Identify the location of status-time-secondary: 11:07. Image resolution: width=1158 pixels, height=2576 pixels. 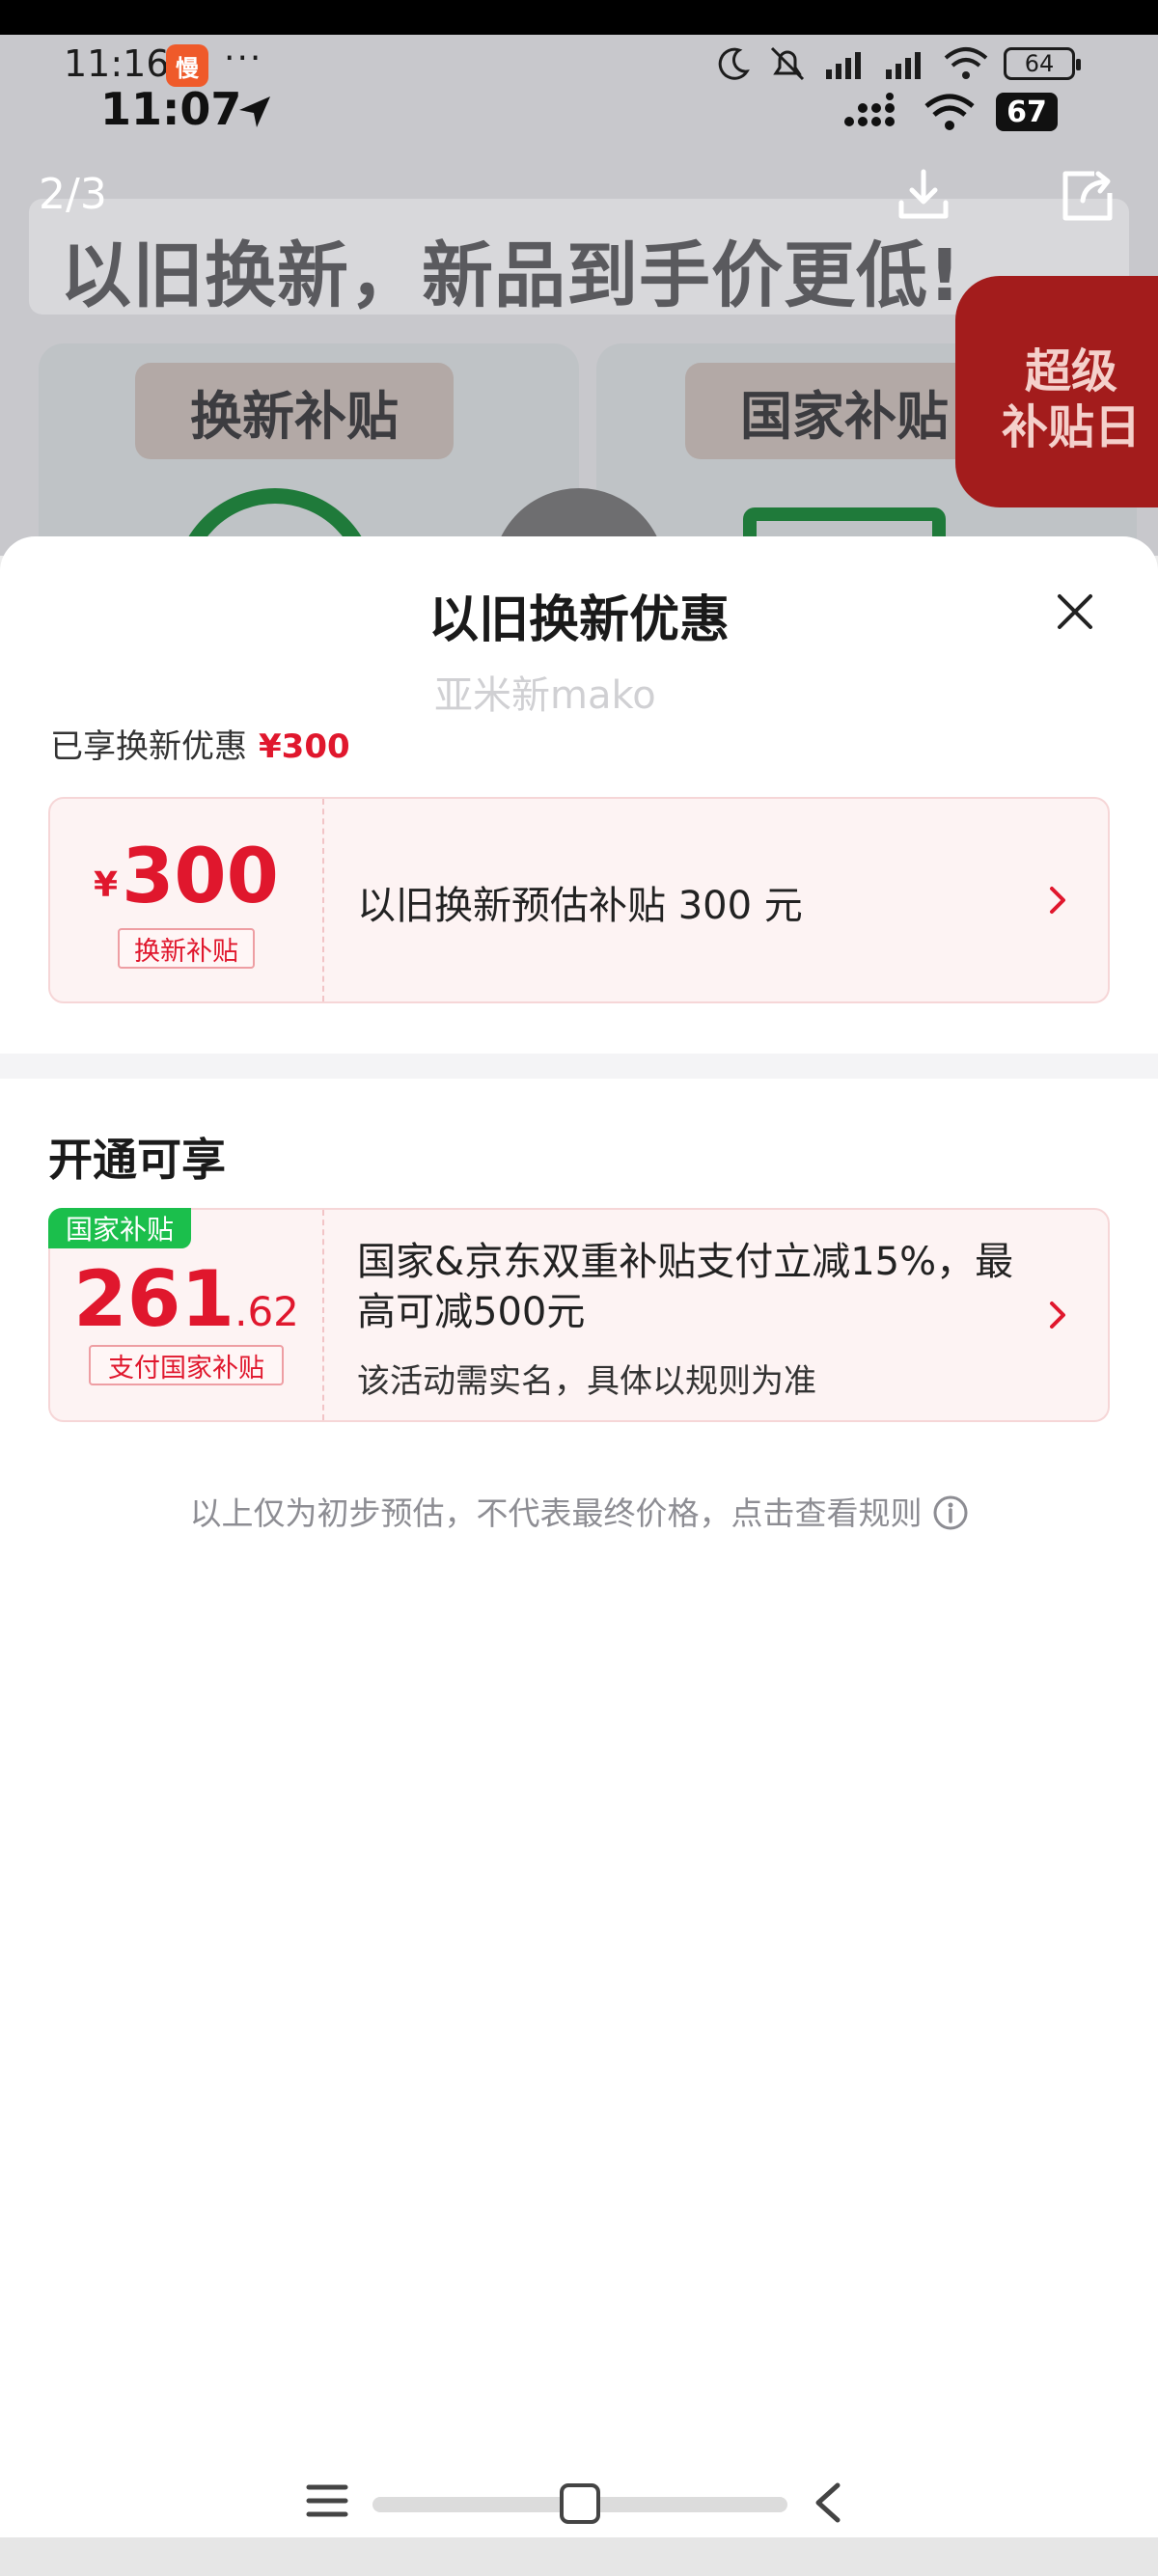
(171, 109).